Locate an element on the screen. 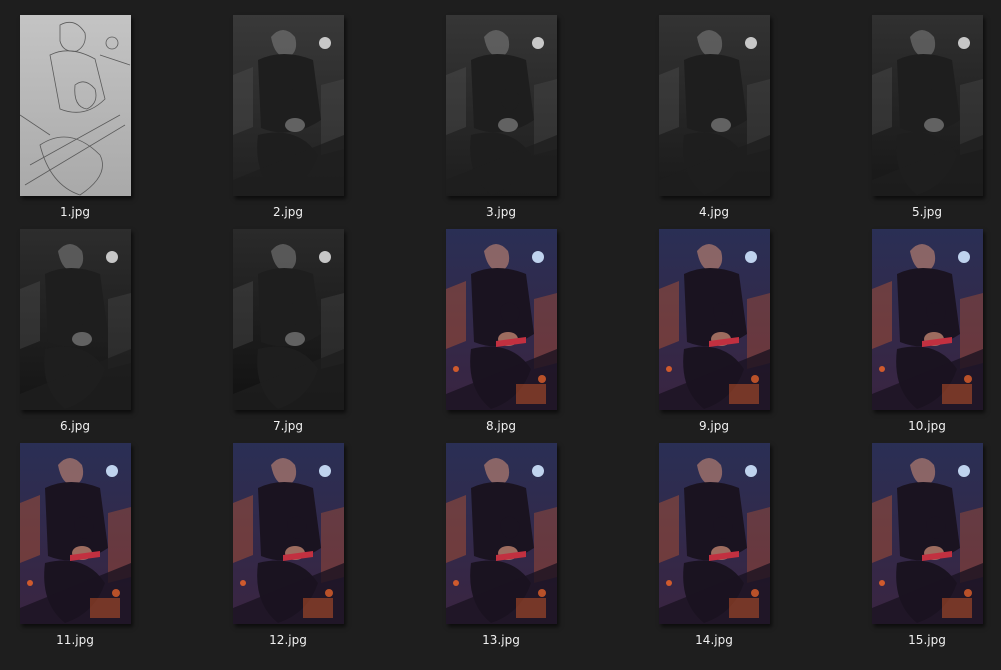 This screenshot has height=670, width=1001. file-item: 5.jpg is located at coordinates (926, 121).